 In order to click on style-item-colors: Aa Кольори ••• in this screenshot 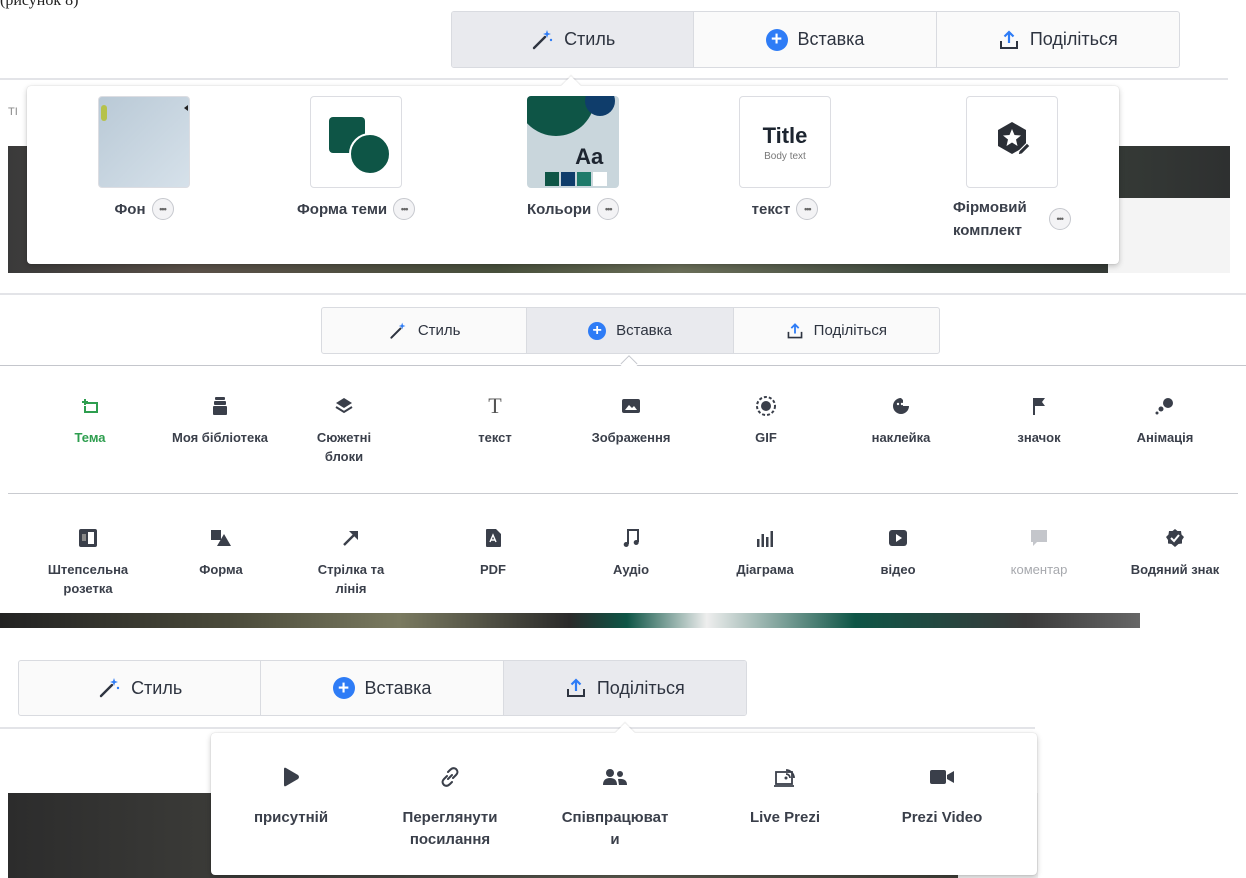, I will do `click(573, 158)`.